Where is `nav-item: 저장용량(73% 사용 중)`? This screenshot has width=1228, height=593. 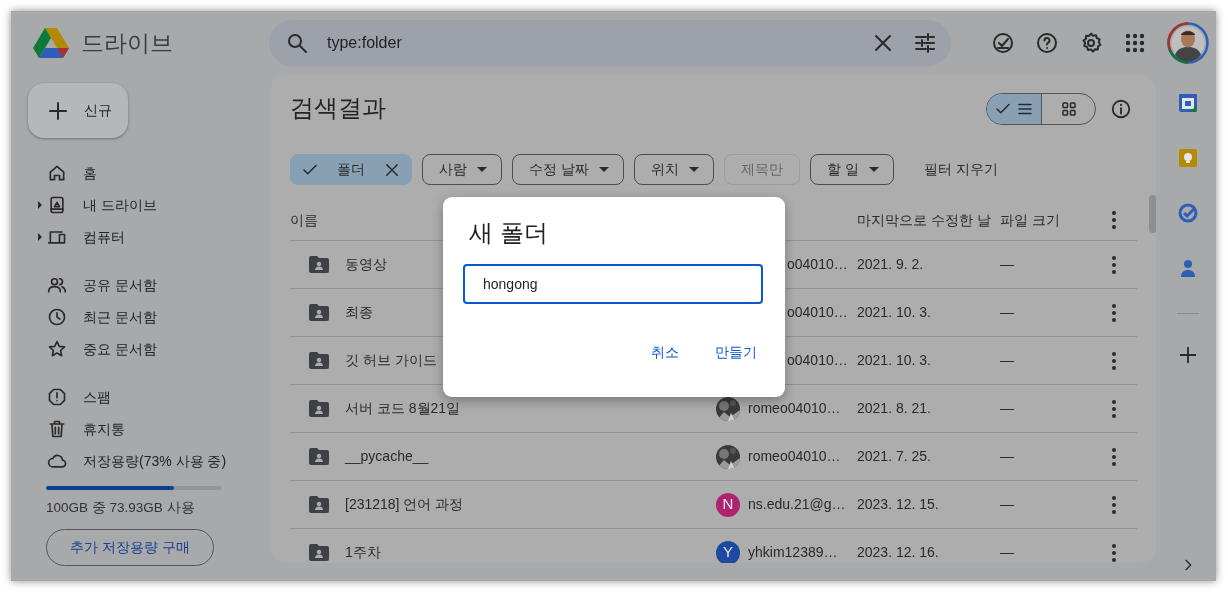
nav-item: 저장용량(73% 사용 중) is located at coordinates (155, 461).